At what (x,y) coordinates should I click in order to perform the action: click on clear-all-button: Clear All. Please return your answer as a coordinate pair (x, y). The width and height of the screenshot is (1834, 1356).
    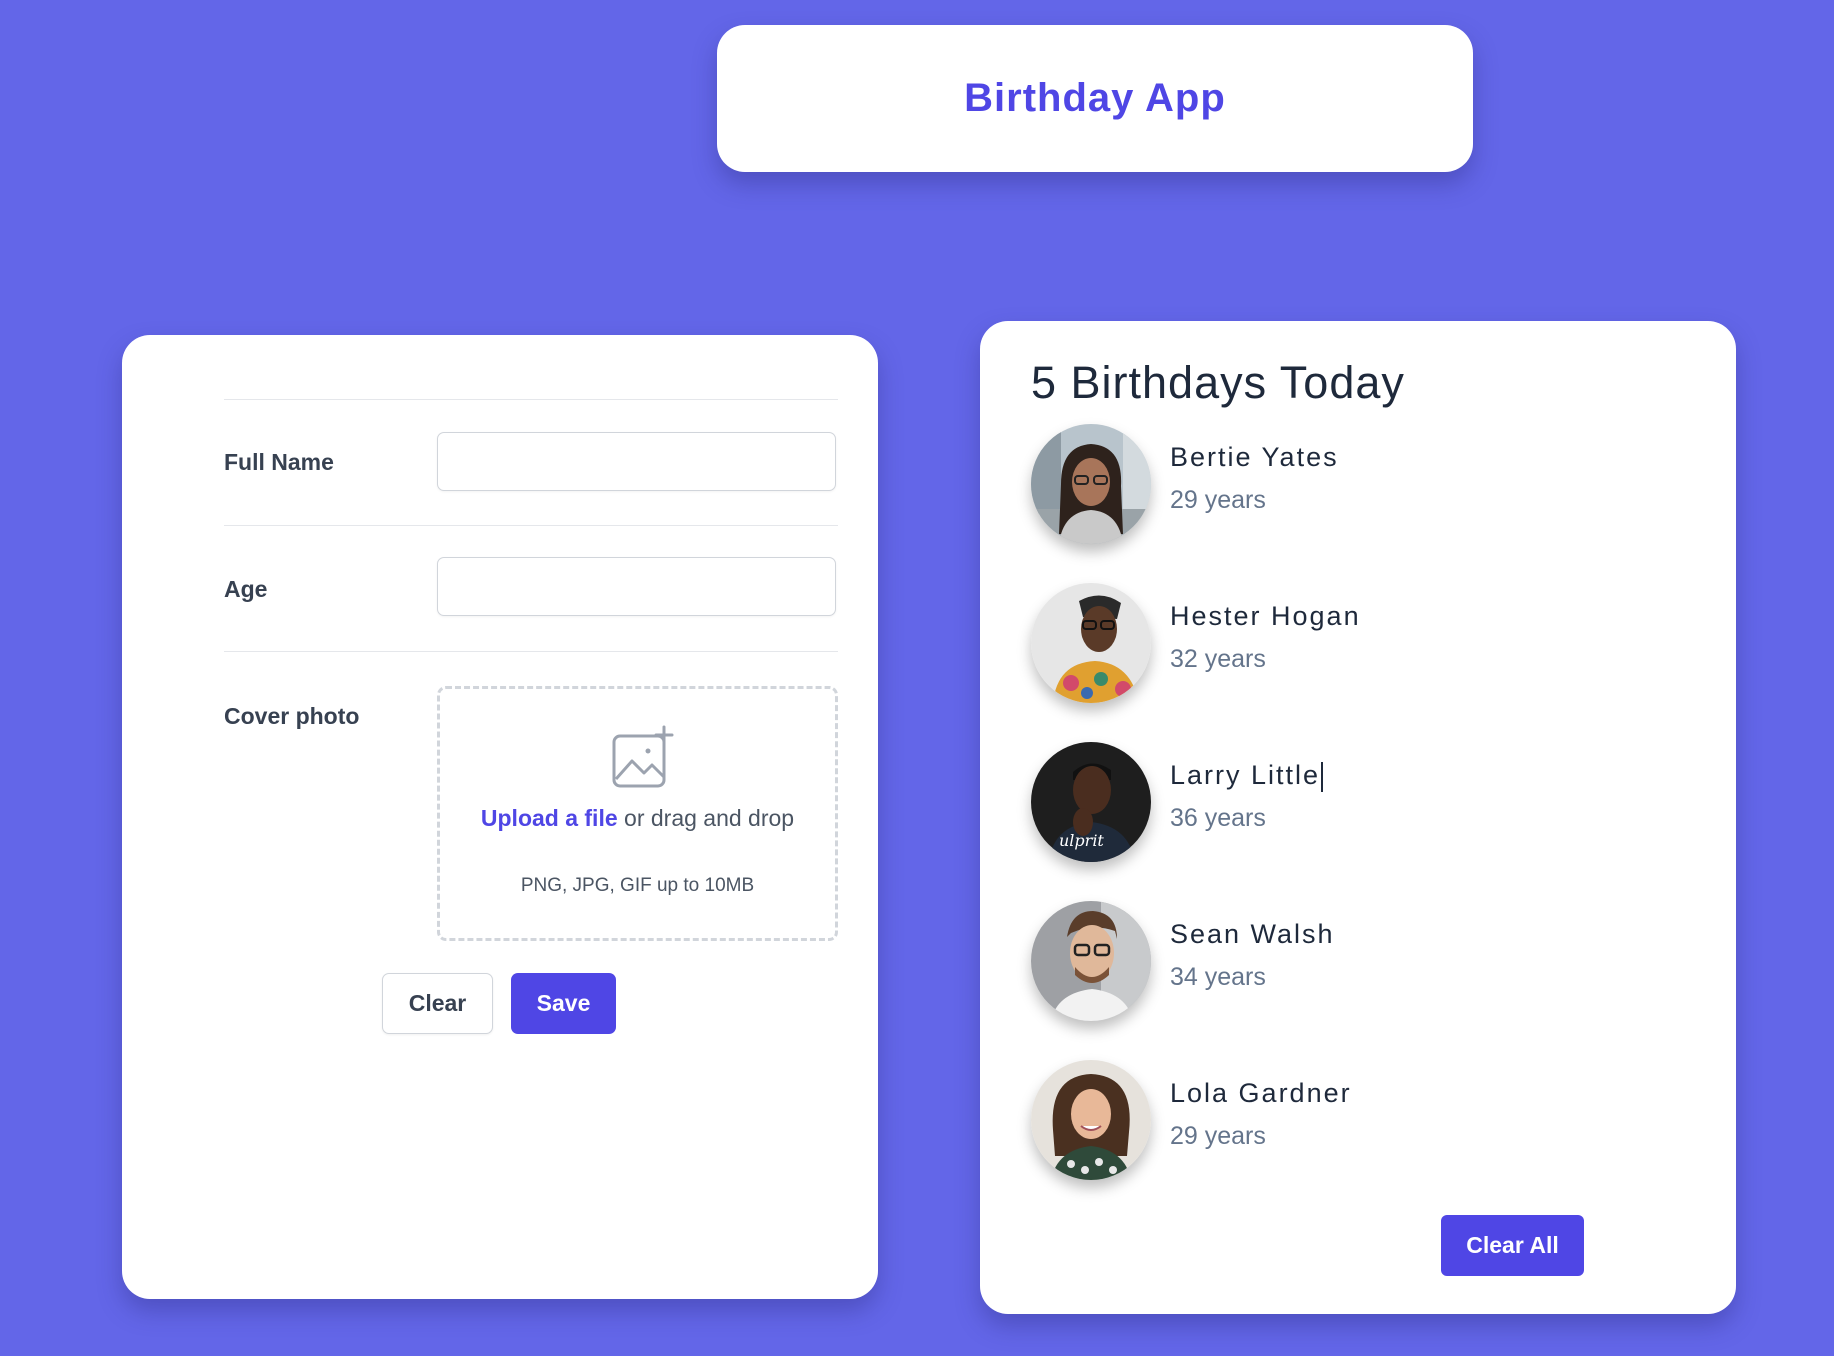
    Looking at the image, I should click on (1512, 1245).